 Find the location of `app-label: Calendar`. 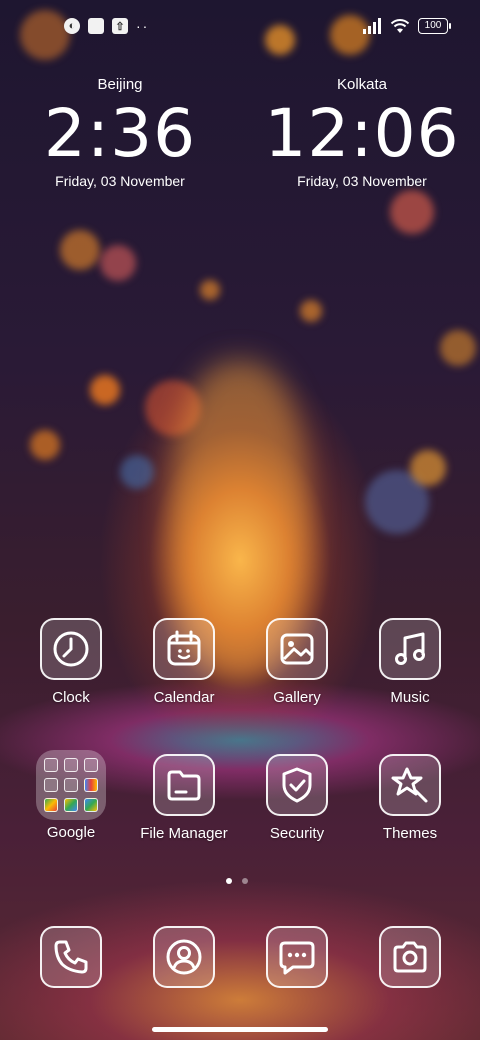

app-label: Calendar is located at coordinates (184, 697).